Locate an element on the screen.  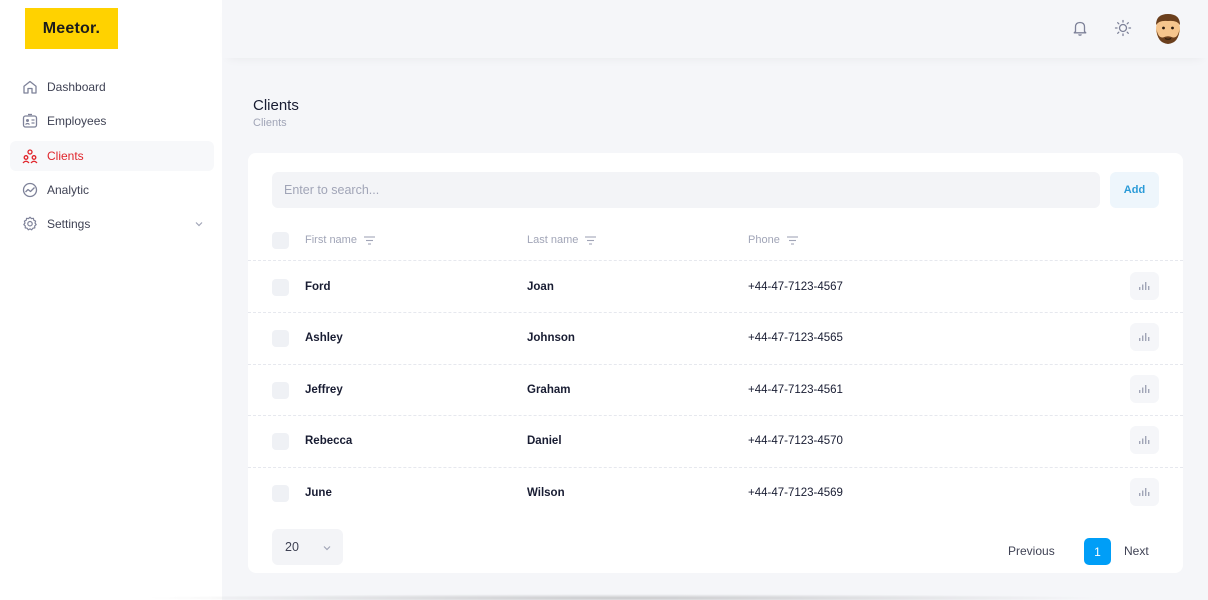
phone-cell: +44-47-7123-4567 is located at coordinates (795, 286).